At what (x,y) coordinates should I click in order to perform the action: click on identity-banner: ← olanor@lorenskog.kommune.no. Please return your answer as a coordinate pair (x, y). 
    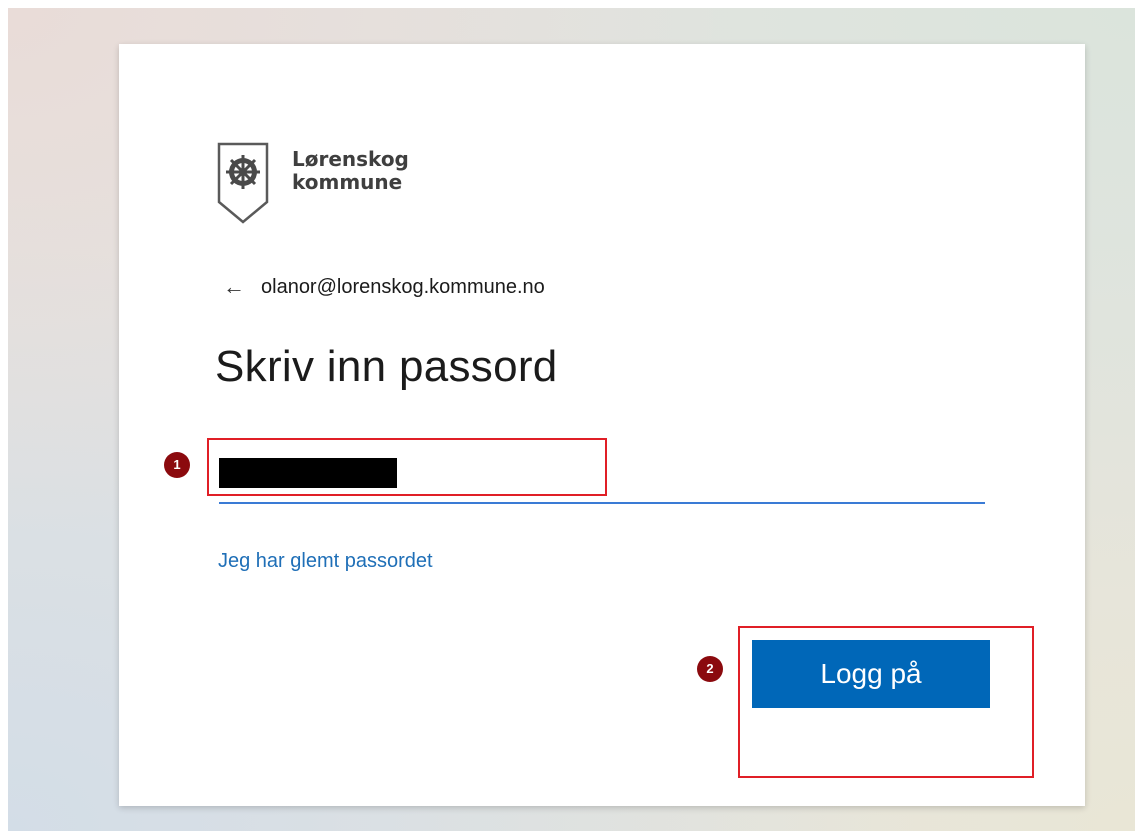
    Looking at the image, I should click on (384, 287).